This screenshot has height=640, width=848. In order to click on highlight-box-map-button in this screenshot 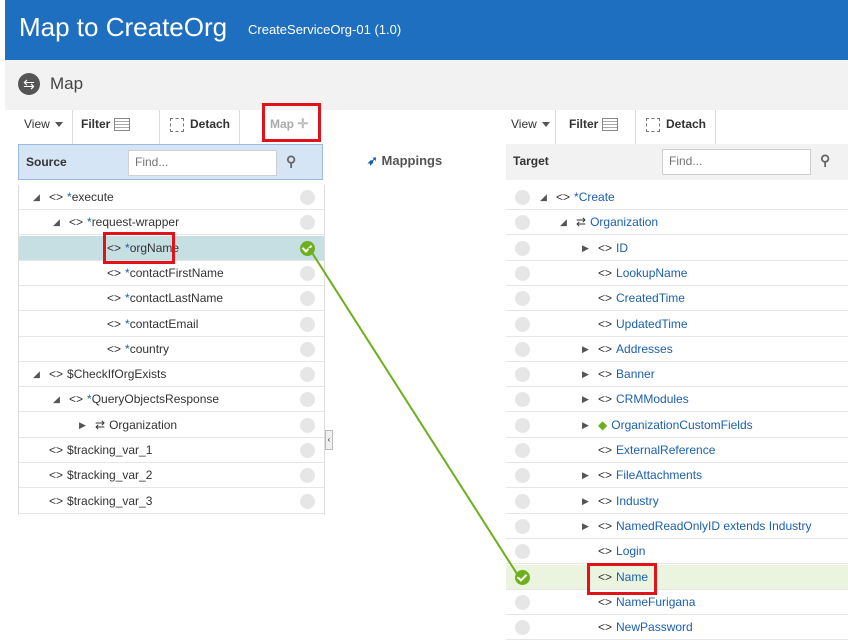, I will do `click(291, 122)`.